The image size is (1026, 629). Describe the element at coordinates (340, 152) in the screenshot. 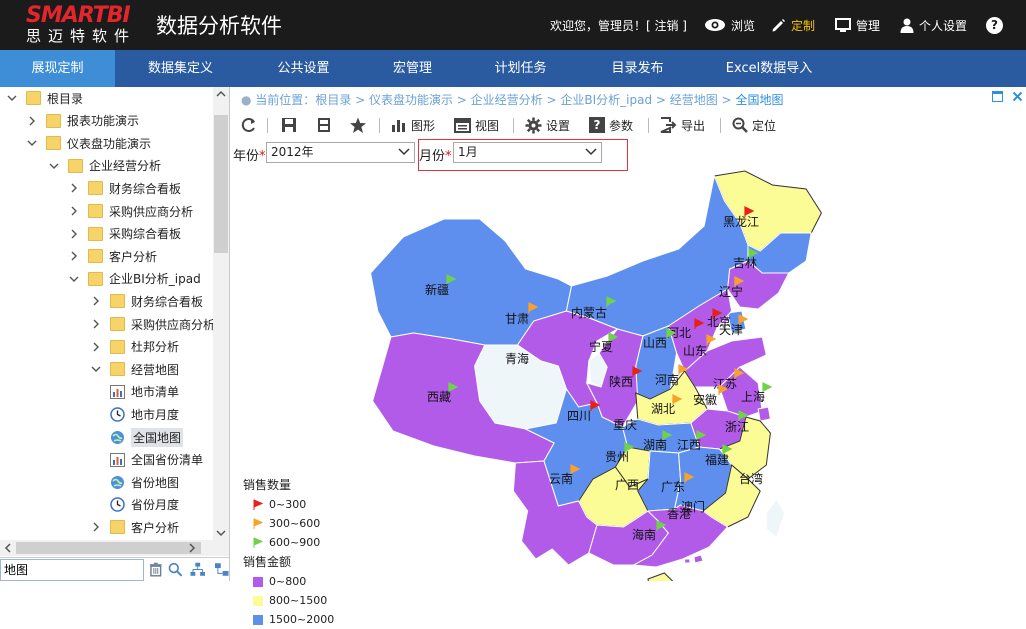

I see `year-select: 2012年` at that location.